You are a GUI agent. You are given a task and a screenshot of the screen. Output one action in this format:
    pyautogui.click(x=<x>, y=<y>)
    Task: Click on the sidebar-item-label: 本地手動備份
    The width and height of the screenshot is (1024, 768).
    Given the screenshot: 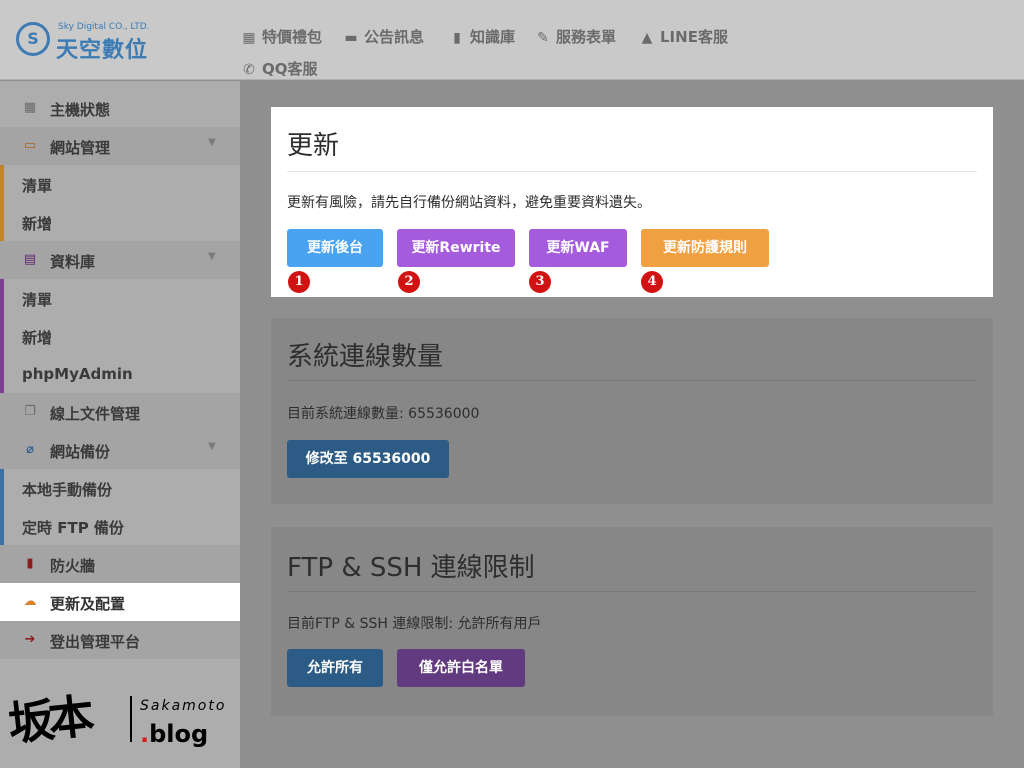 What is the action you would take?
    pyautogui.click(x=67, y=490)
    